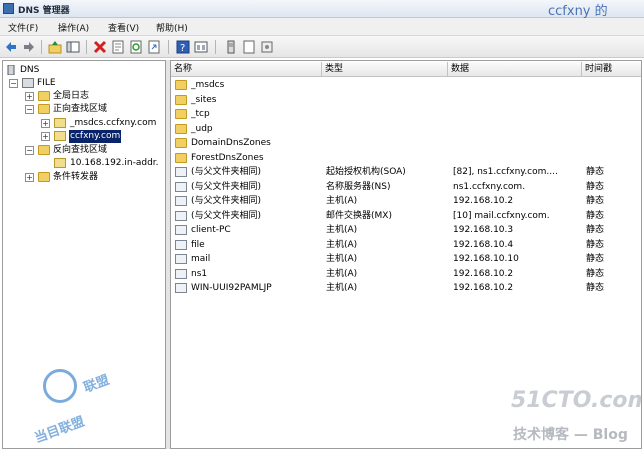 The image size is (644, 451). I want to click on list-item: (与父文件夹相同) 主机(A) 192.168.10.2 静态, so click(406, 201).